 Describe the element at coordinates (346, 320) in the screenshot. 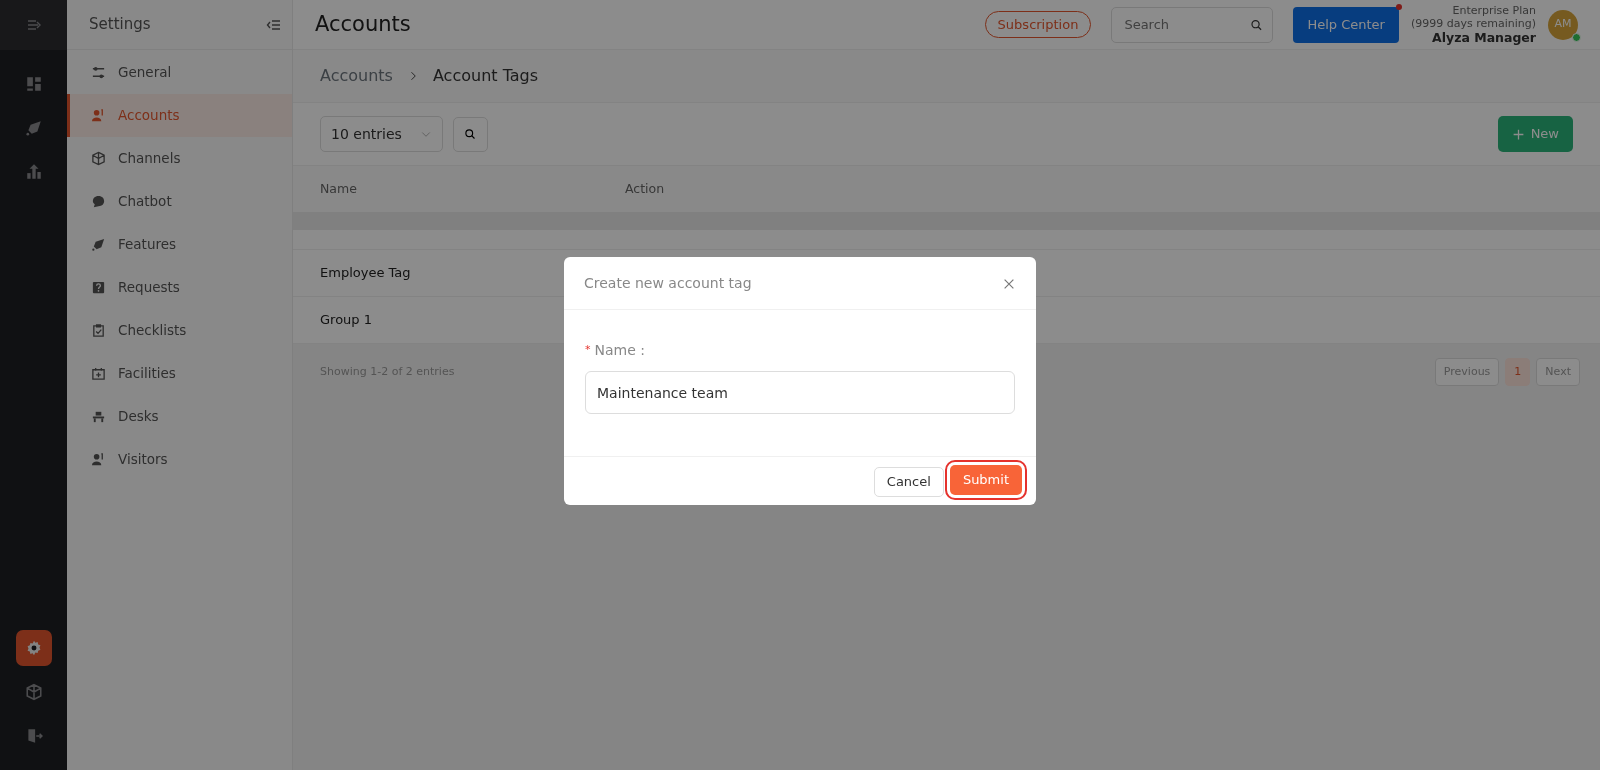

I see `table-cell-text: Group 1` at that location.